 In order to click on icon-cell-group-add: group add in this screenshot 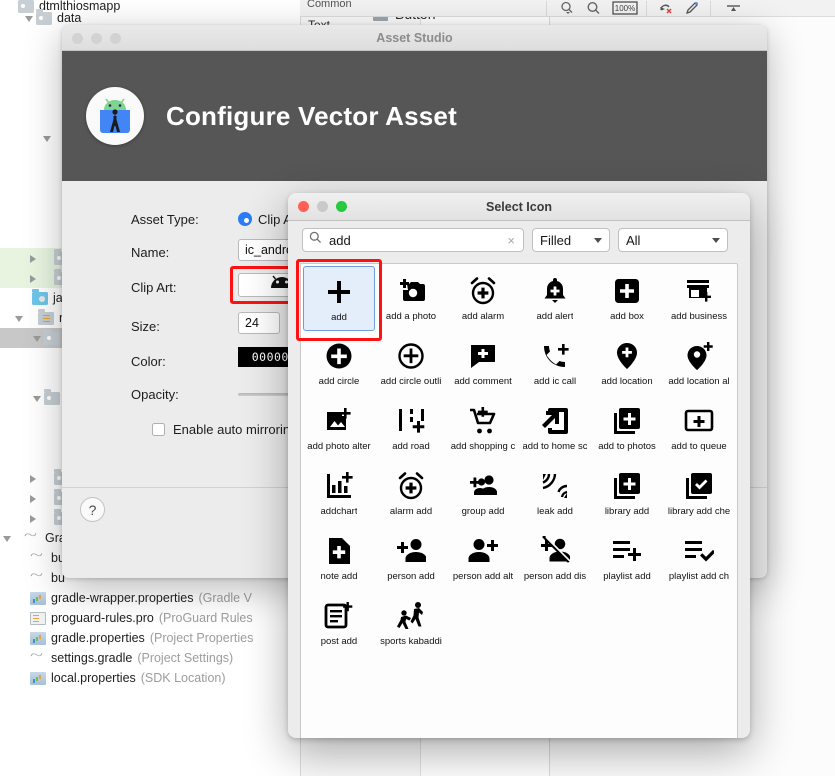, I will do `click(483, 493)`.